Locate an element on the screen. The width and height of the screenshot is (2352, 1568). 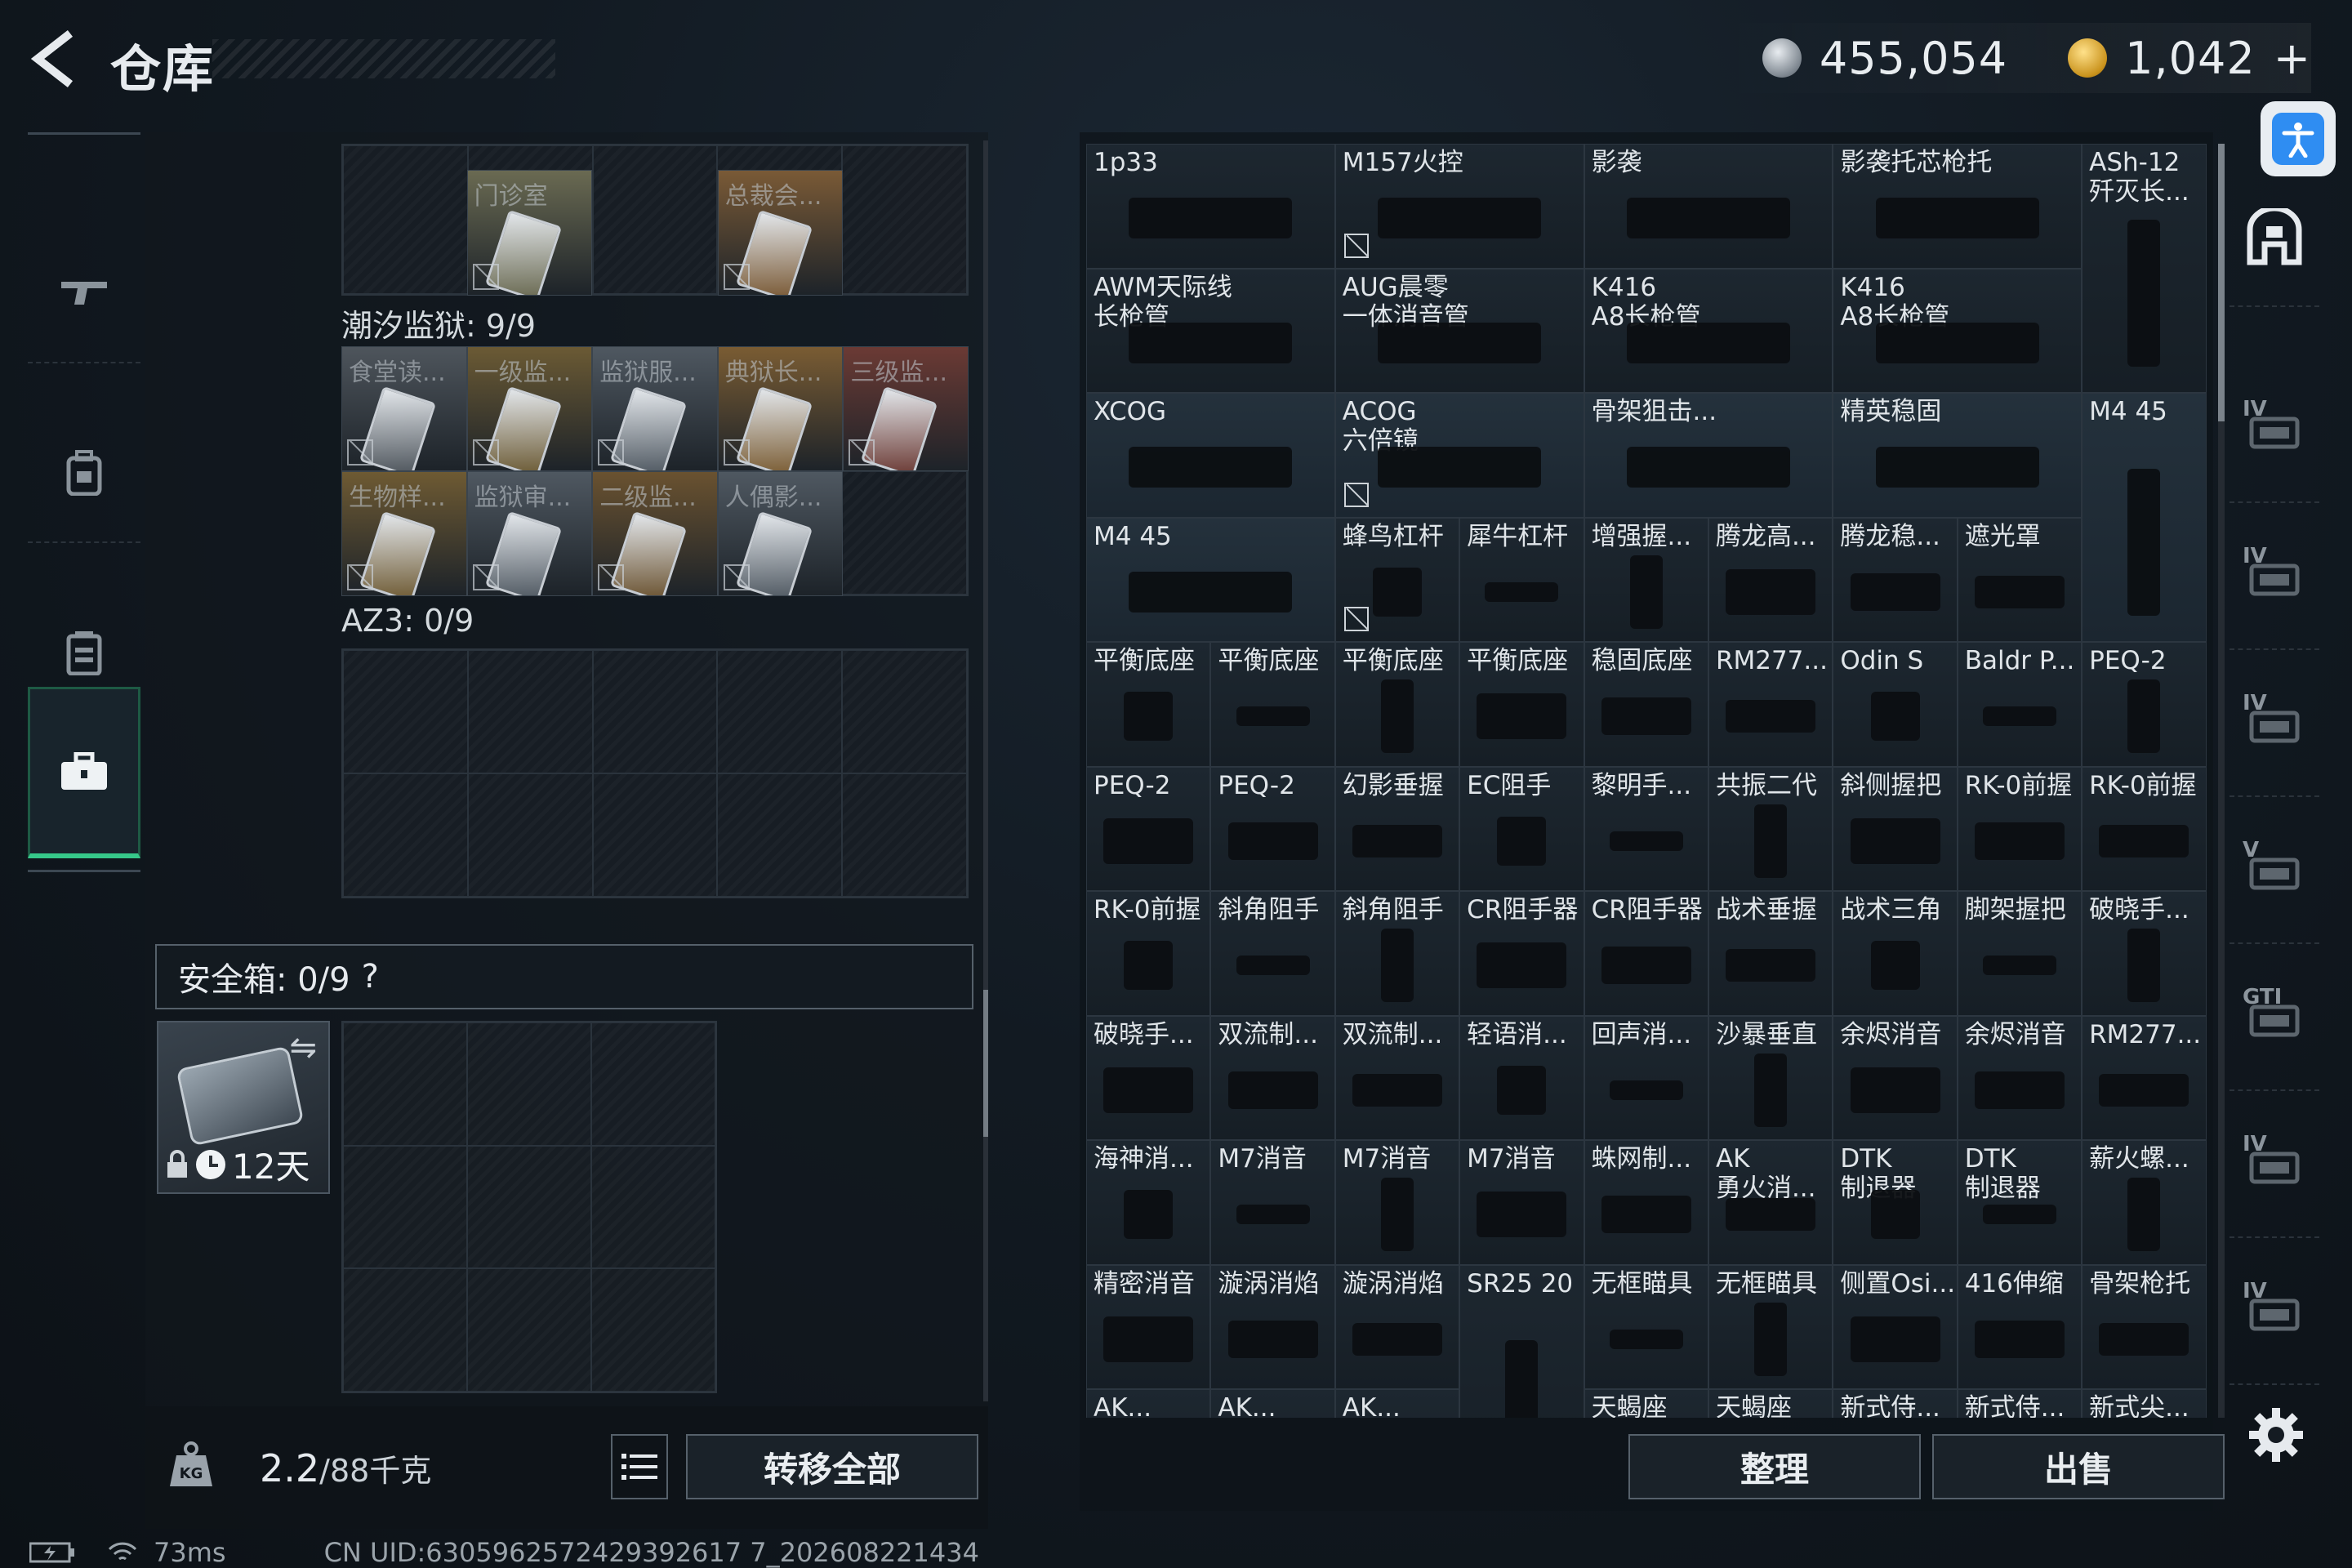
item-cell: 影袭托芯枪托 is located at coordinates (1958, 206).